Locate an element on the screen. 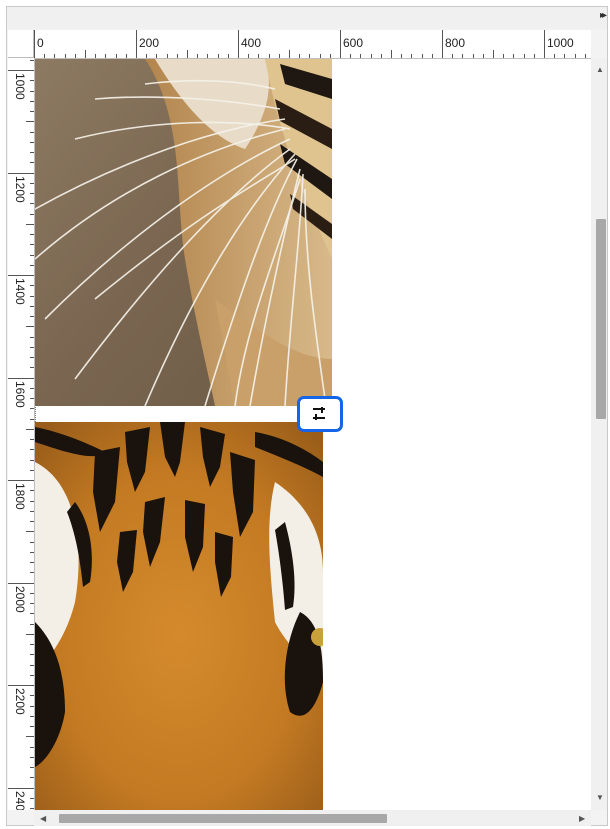 Image resolution: width=610 pixels, height=829 pixels. page-split-handle is located at coordinates (320, 414).